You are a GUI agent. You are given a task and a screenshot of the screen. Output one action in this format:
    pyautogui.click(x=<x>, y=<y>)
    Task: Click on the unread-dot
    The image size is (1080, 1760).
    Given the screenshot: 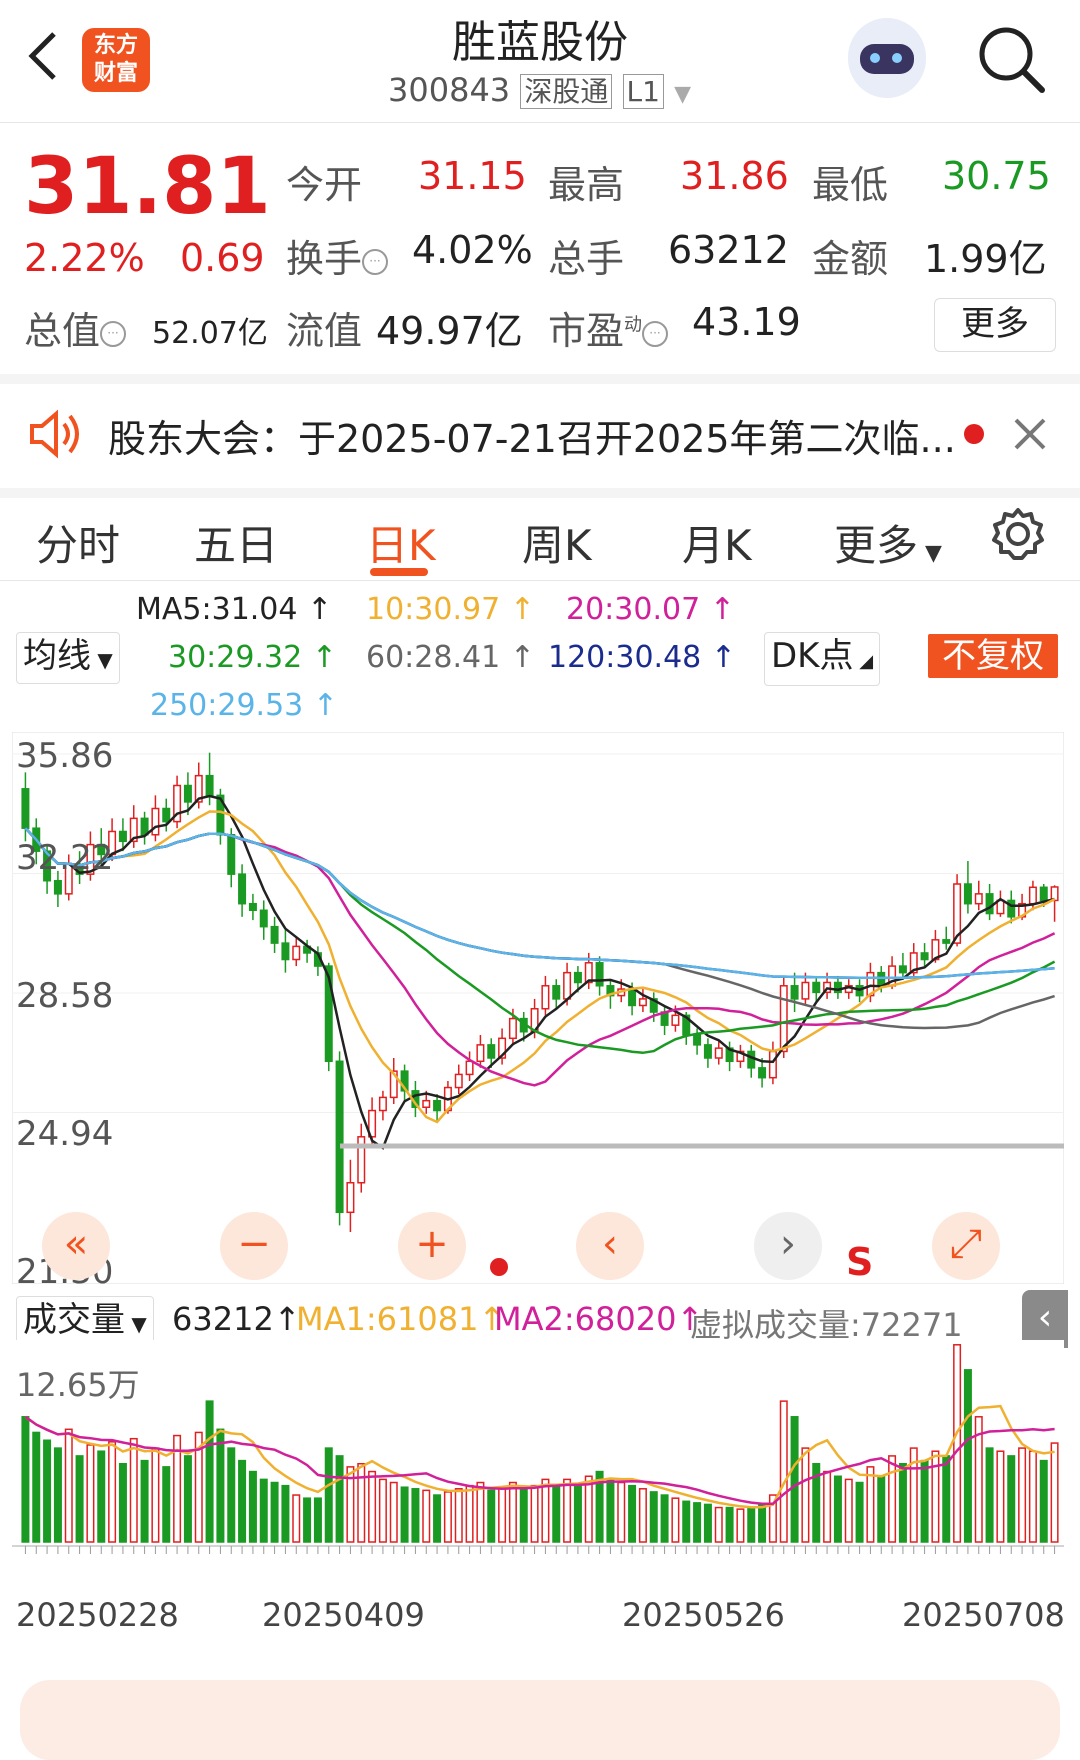 What is the action you would take?
    pyautogui.click(x=974, y=434)
    